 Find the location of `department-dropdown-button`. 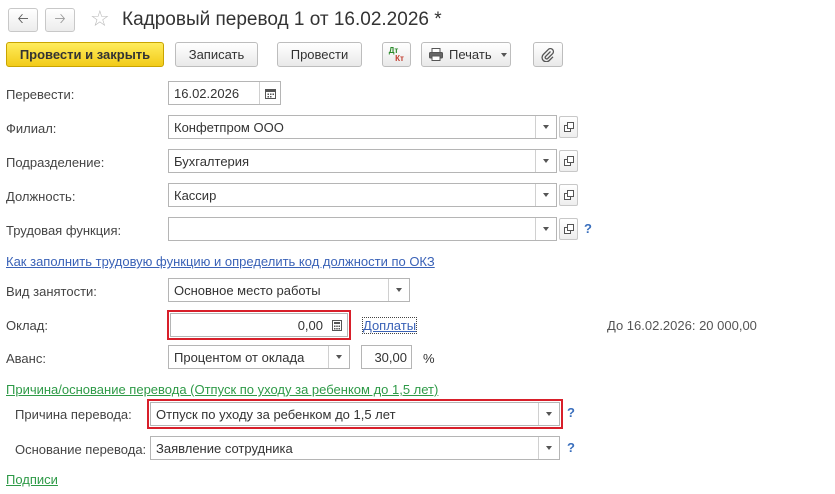

department-dropdown-button is located at coordinates (545, 161).